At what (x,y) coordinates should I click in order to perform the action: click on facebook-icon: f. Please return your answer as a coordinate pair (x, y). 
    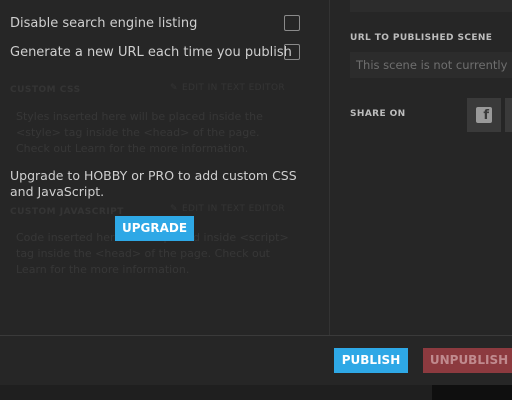
    Looking at the image, I should click on (484, 115).